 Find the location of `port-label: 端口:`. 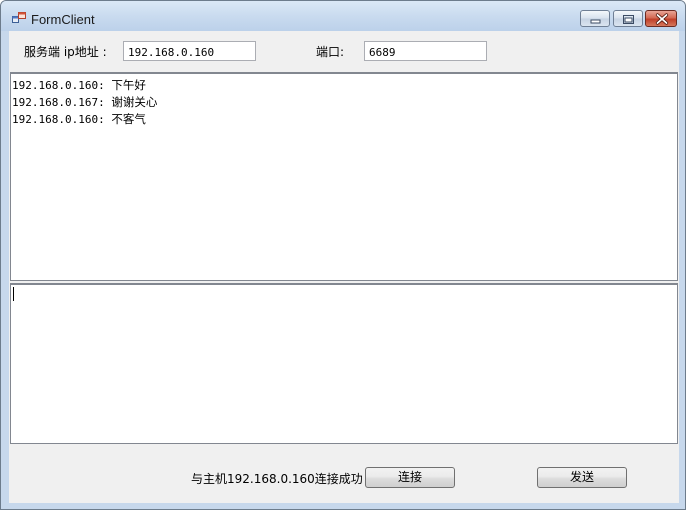

port-label: 端口: is located at coordinates (330, 52).